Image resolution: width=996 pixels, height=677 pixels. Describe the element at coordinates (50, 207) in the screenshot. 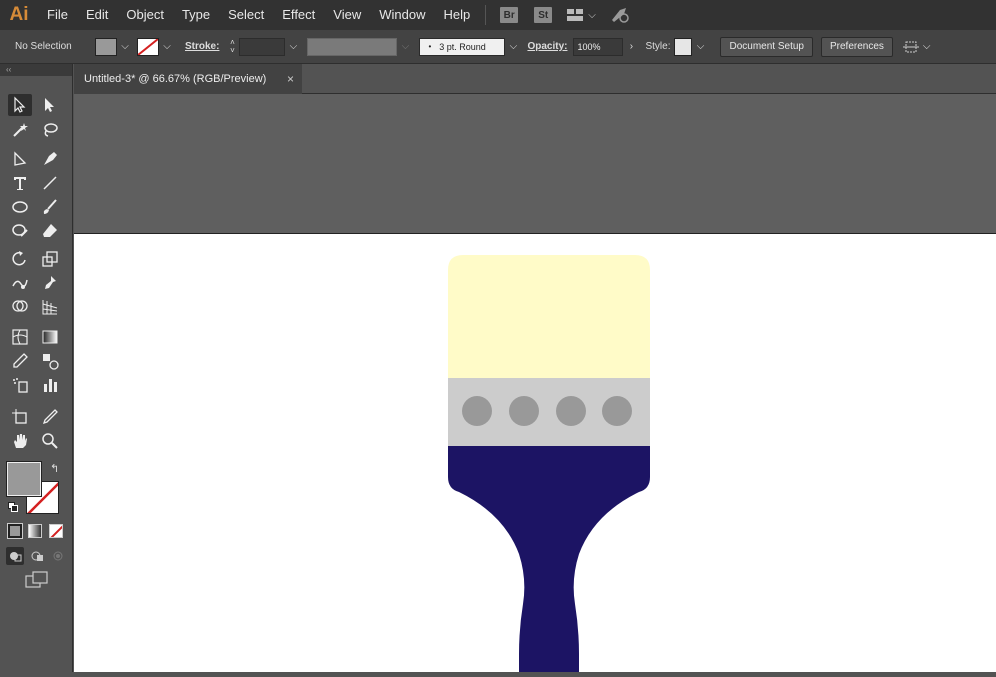

I see `paintbrush-tool-icon` at that location.